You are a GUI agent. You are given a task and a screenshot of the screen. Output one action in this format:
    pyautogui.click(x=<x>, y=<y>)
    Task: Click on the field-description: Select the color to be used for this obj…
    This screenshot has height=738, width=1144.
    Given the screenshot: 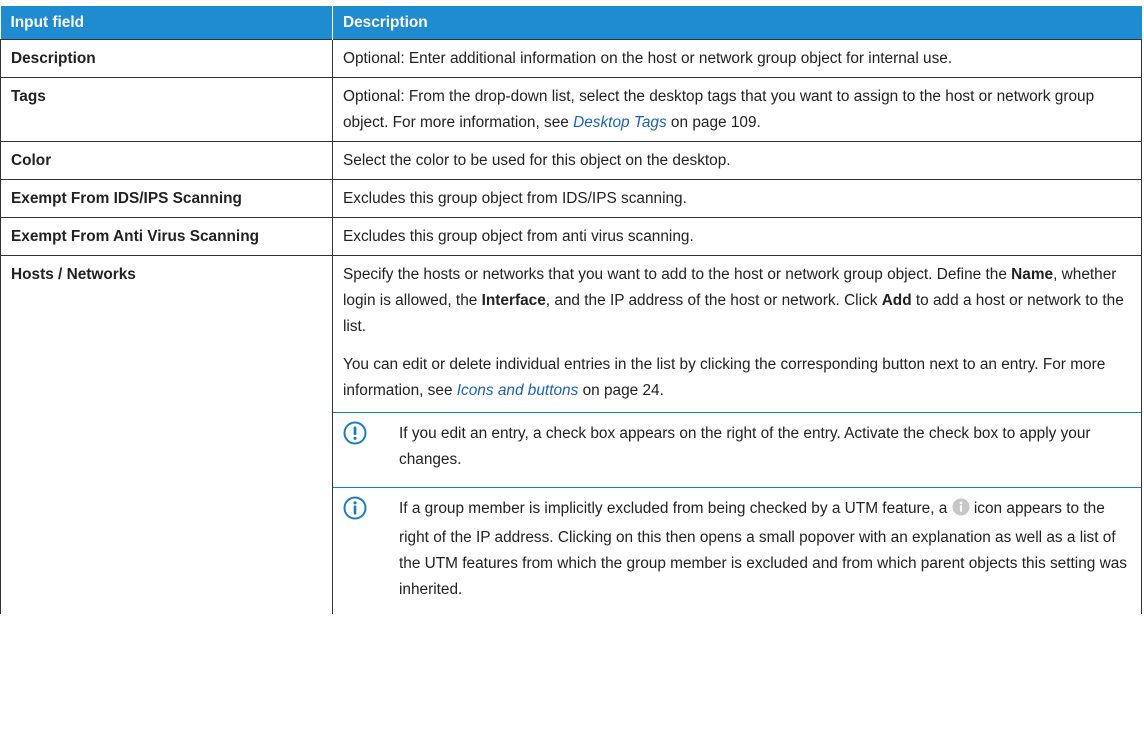 What is the action you would take?
    pyautogui.click(x=737, y=160)
    